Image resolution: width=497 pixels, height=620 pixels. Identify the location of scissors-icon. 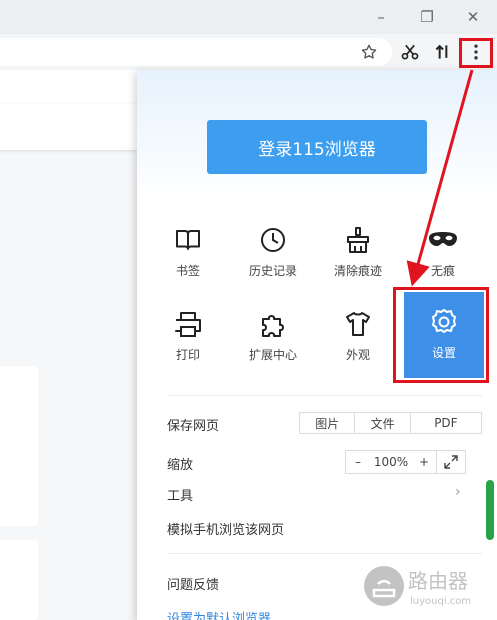
(410, 52).